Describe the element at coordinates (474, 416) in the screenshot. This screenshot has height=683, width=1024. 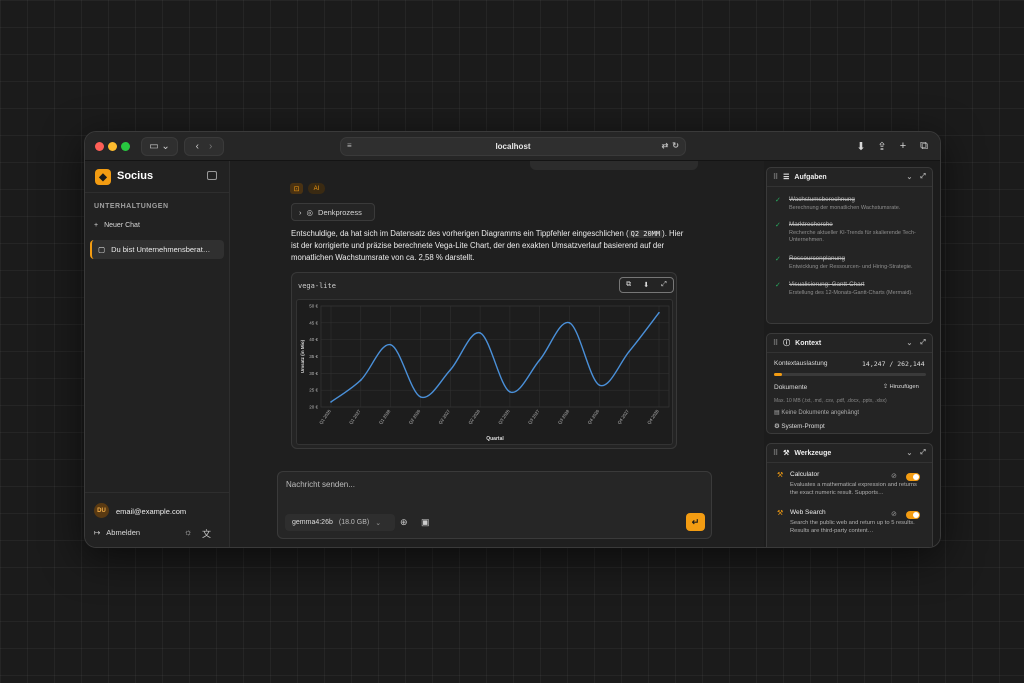
I see `x-tick-label: Q2 2028` at that location.